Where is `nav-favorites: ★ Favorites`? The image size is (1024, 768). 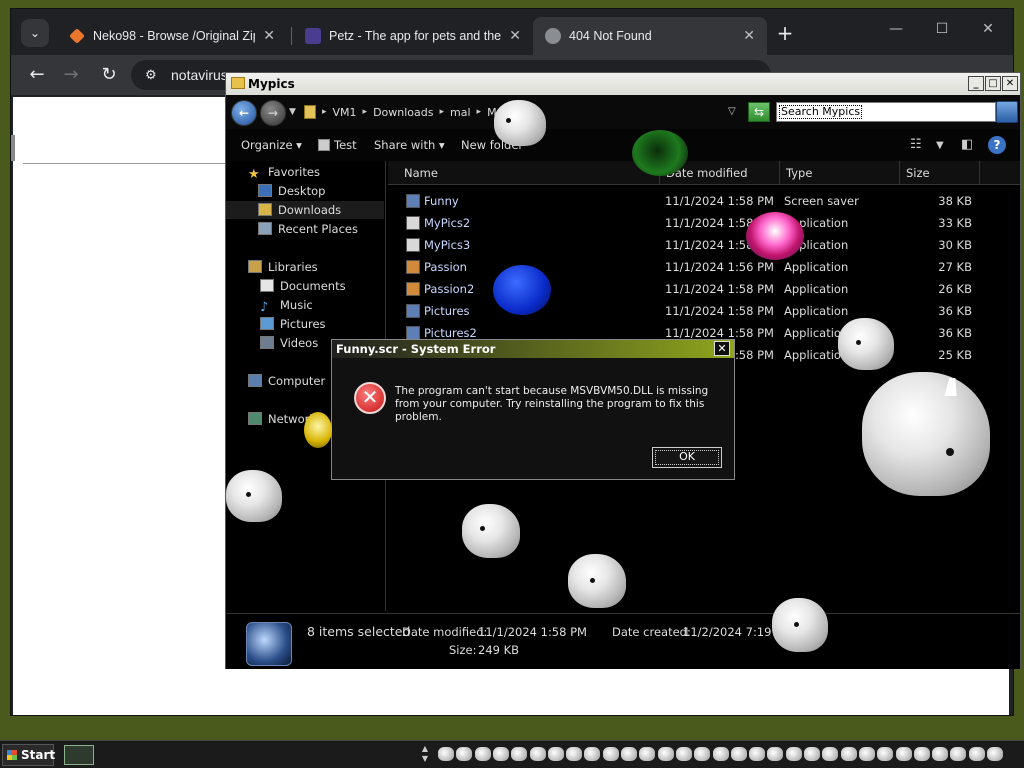 nav-favorites: ★ Favorites is located at coordinates (327, 172).